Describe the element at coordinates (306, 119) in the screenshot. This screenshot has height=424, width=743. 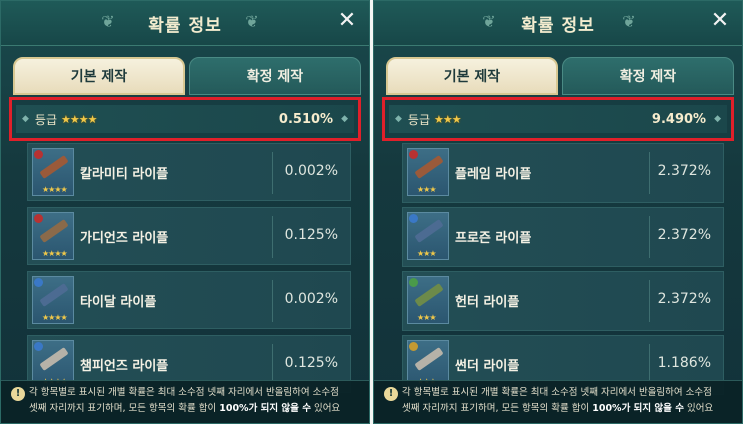
I see `grade-probability: 0.510%` at that location.